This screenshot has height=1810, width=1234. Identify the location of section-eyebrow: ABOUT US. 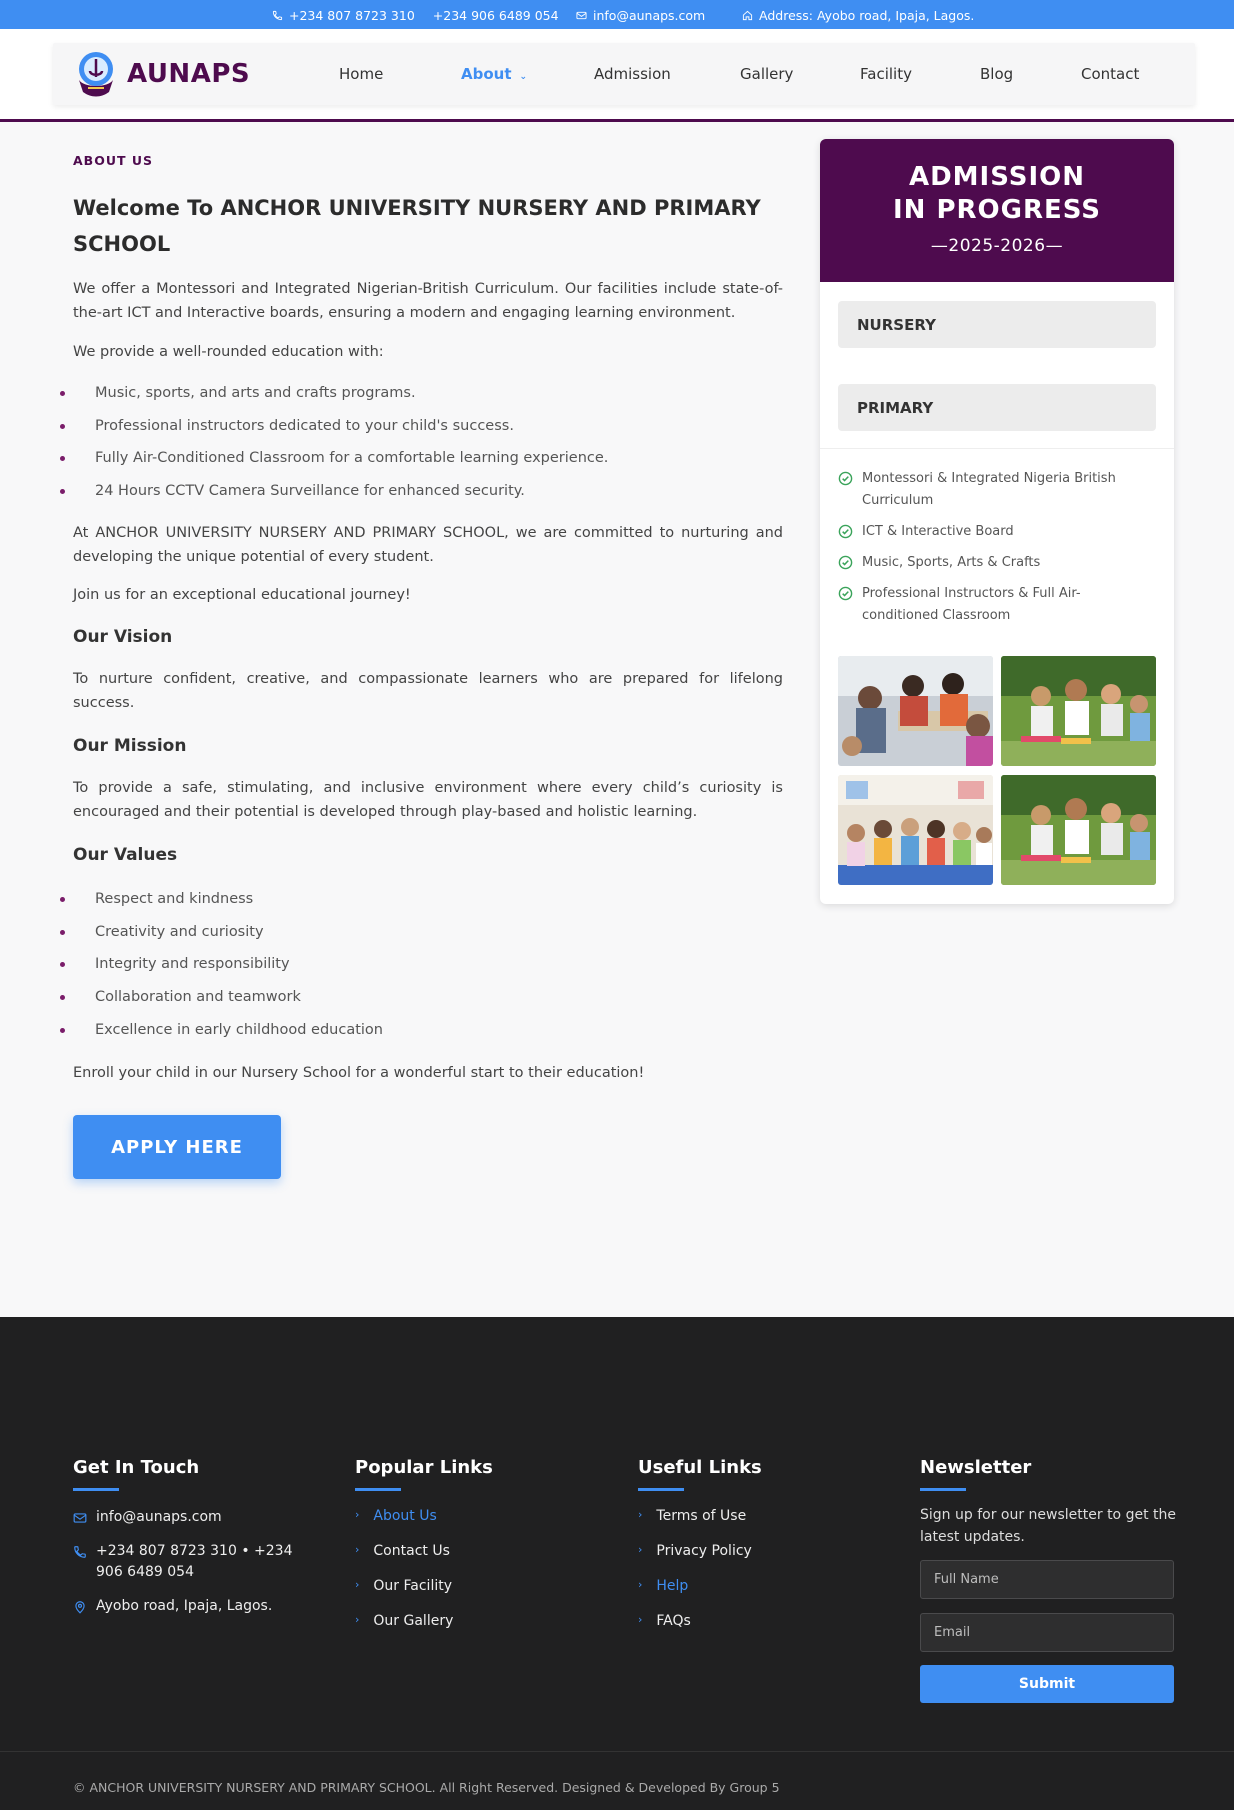
(113, 160).